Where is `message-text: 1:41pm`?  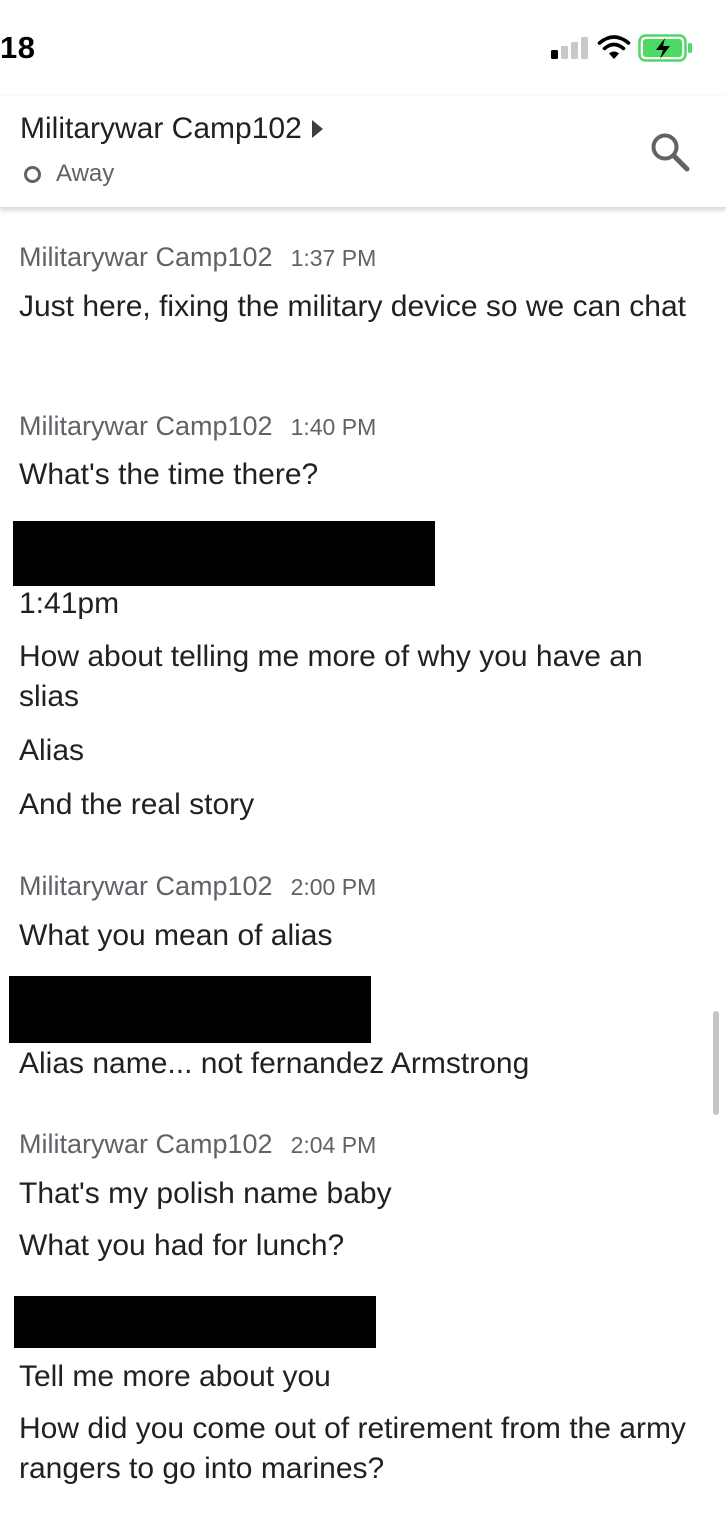 message-text: 1:41pm is located at coordinates (69, 603).